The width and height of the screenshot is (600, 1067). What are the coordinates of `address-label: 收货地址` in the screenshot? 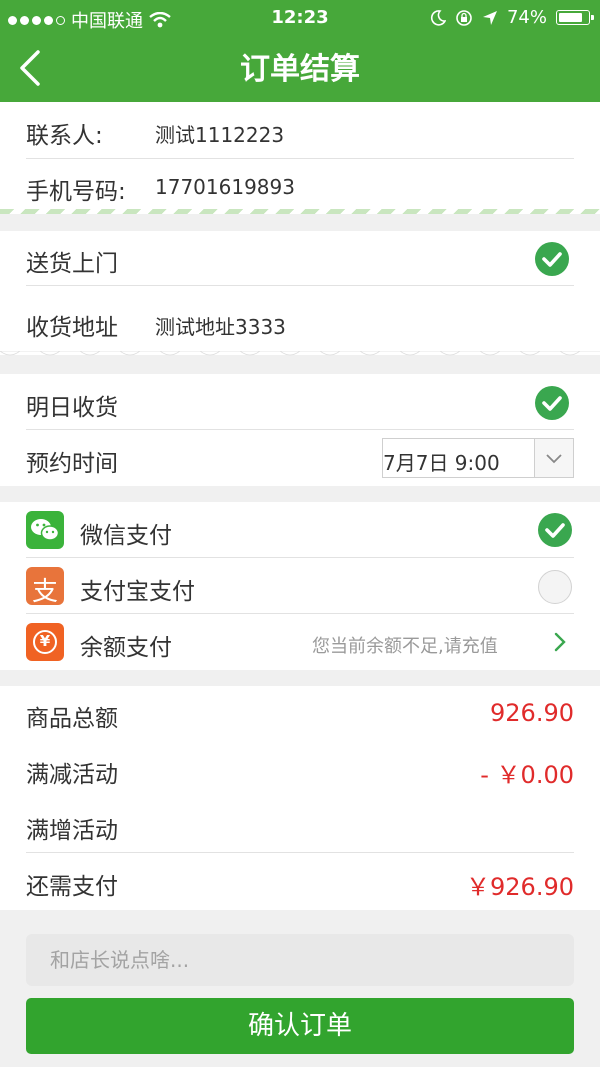 It's located at (72, 328).